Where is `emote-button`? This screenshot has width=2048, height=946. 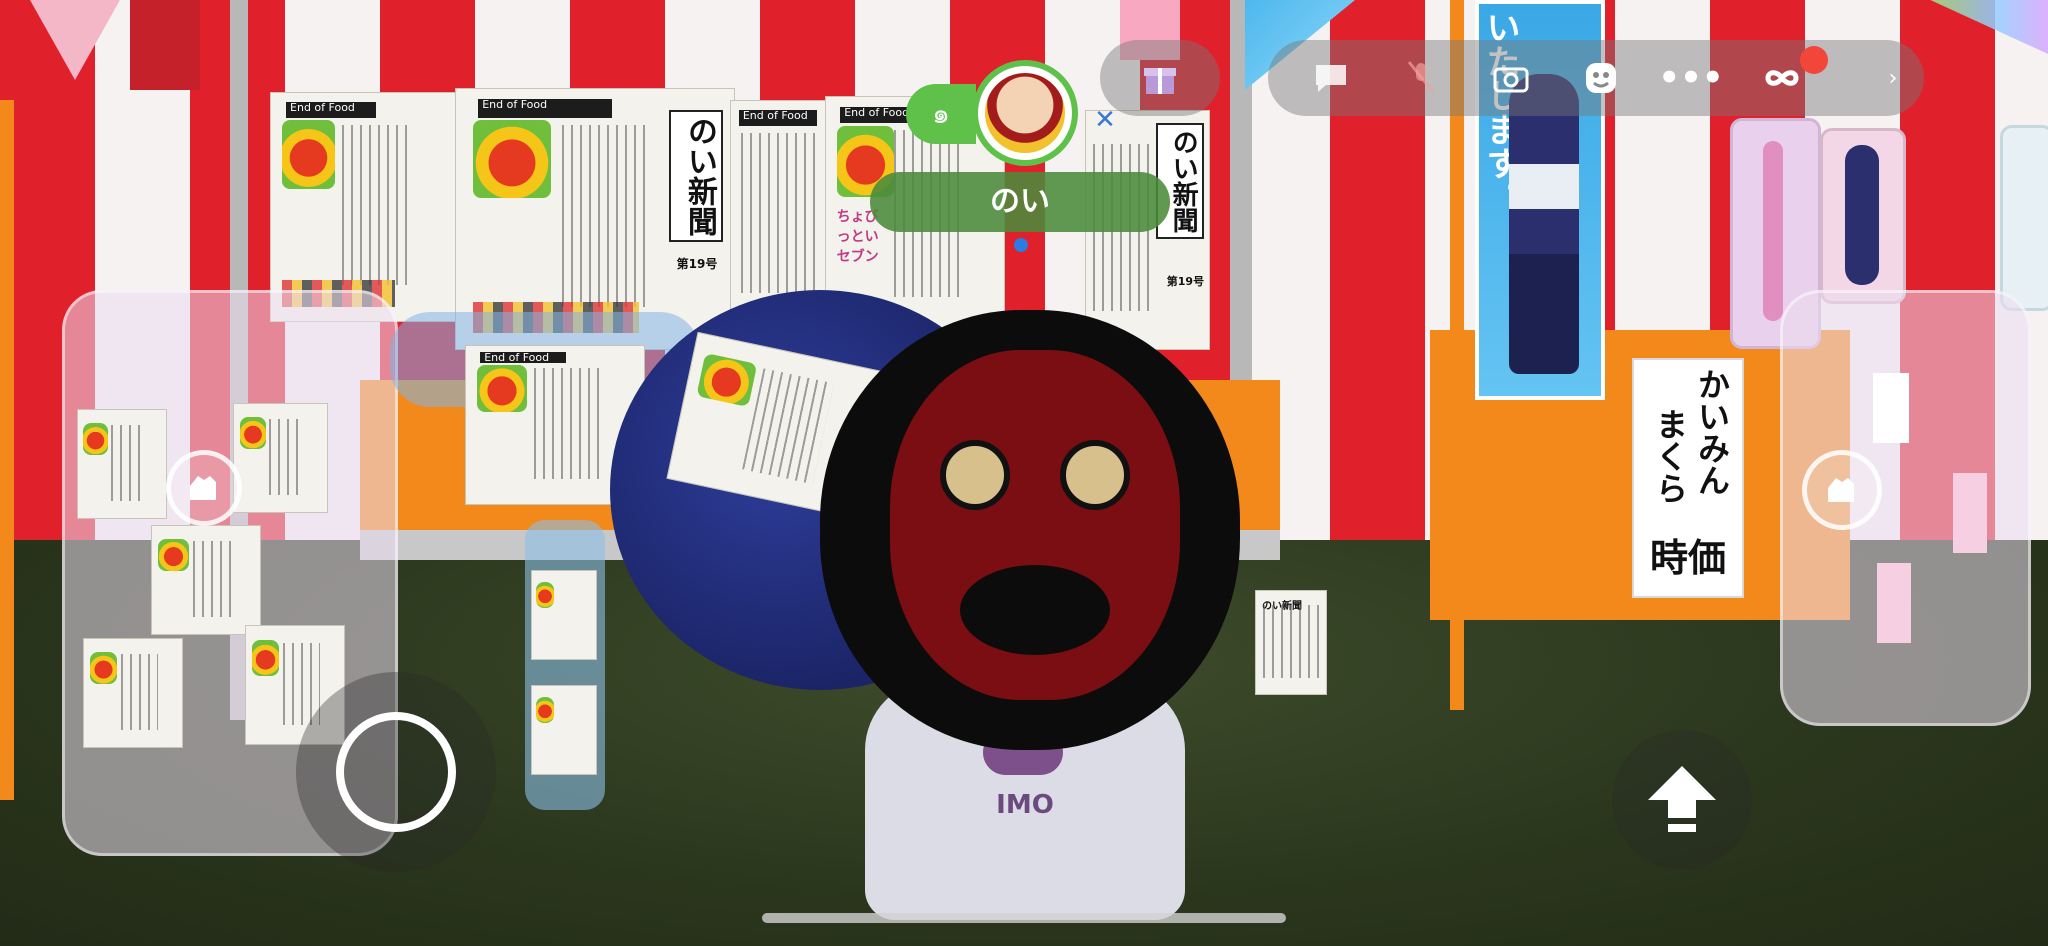
emote-button is located at coordinates (1601, 78).